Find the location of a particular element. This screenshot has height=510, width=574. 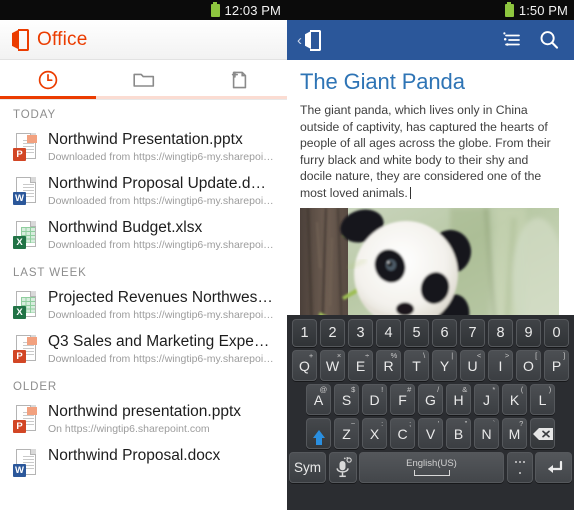

file-subtitle: On https://wingtip6.sharepoint.com is located at coordinates (129, 429).